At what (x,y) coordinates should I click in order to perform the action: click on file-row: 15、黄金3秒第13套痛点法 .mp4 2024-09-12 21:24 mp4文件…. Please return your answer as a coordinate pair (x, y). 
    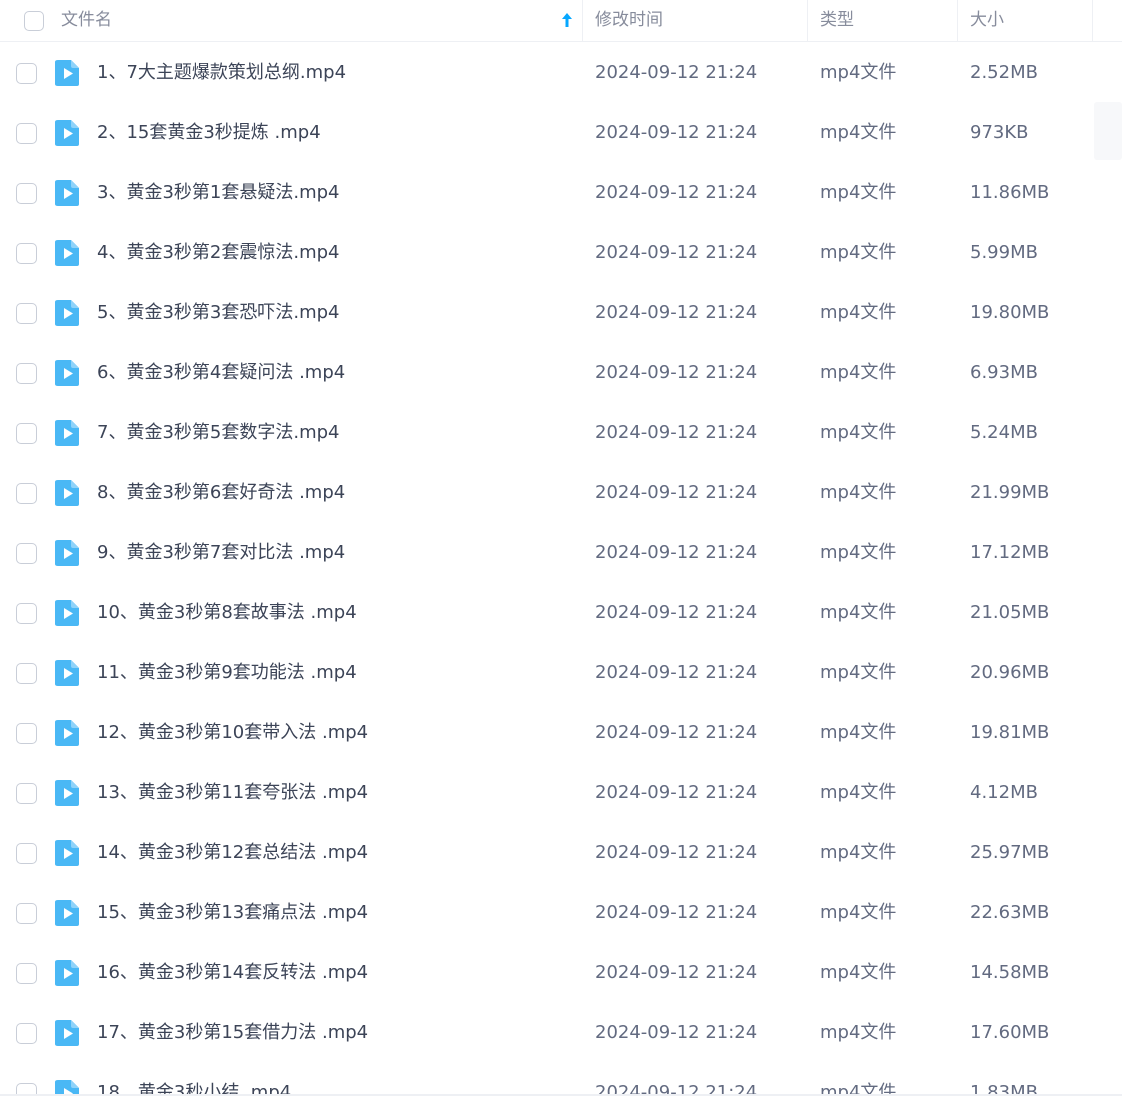
    Looking at the image, I should click on (561, 913).